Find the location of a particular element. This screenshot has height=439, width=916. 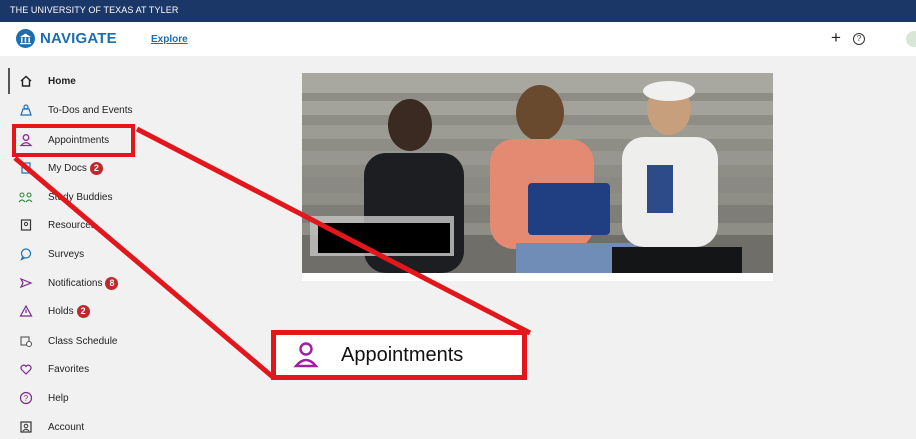

appointments-callout: Appointments is located at coordinates (399, 355).